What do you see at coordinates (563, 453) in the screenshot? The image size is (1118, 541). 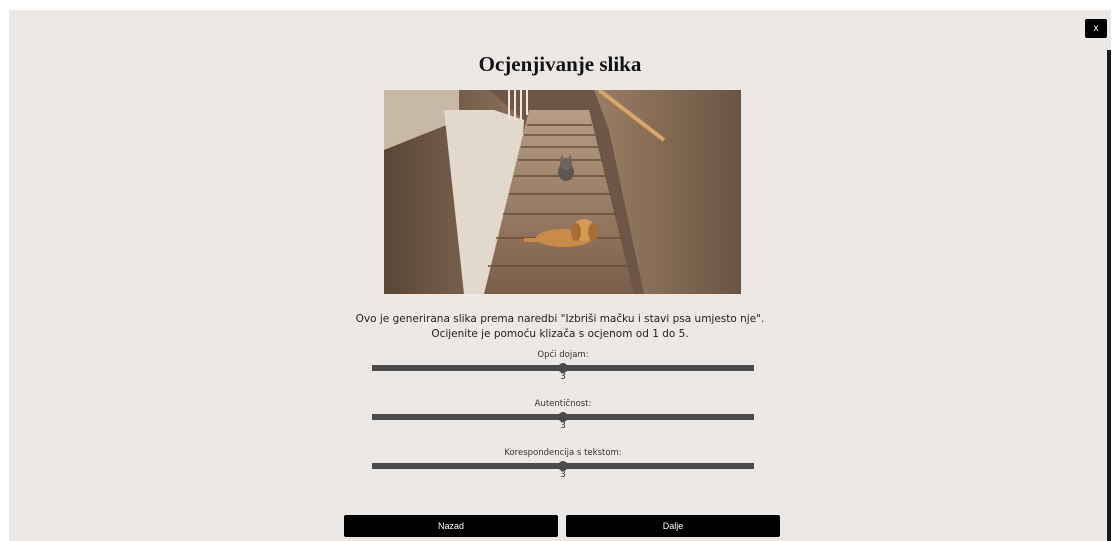 I see `slider-label: Korespondencija s tekstom:` at bounding box center [563, 453].